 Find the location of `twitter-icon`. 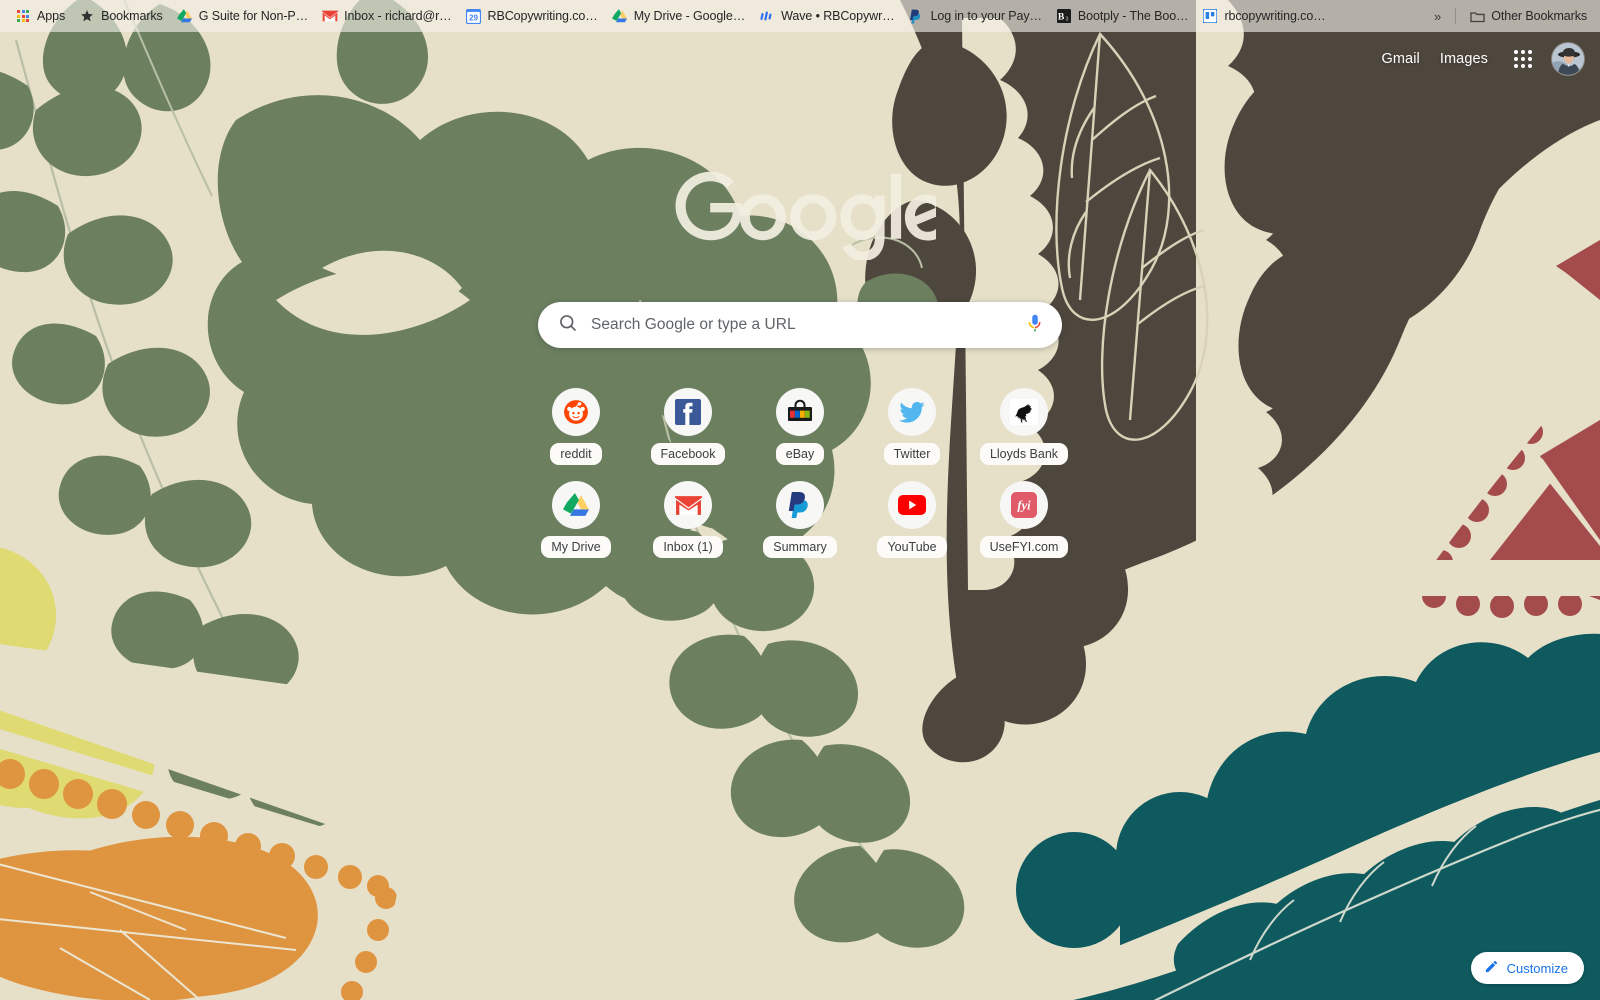

twitter-icon is located at coordinates (912, 412).